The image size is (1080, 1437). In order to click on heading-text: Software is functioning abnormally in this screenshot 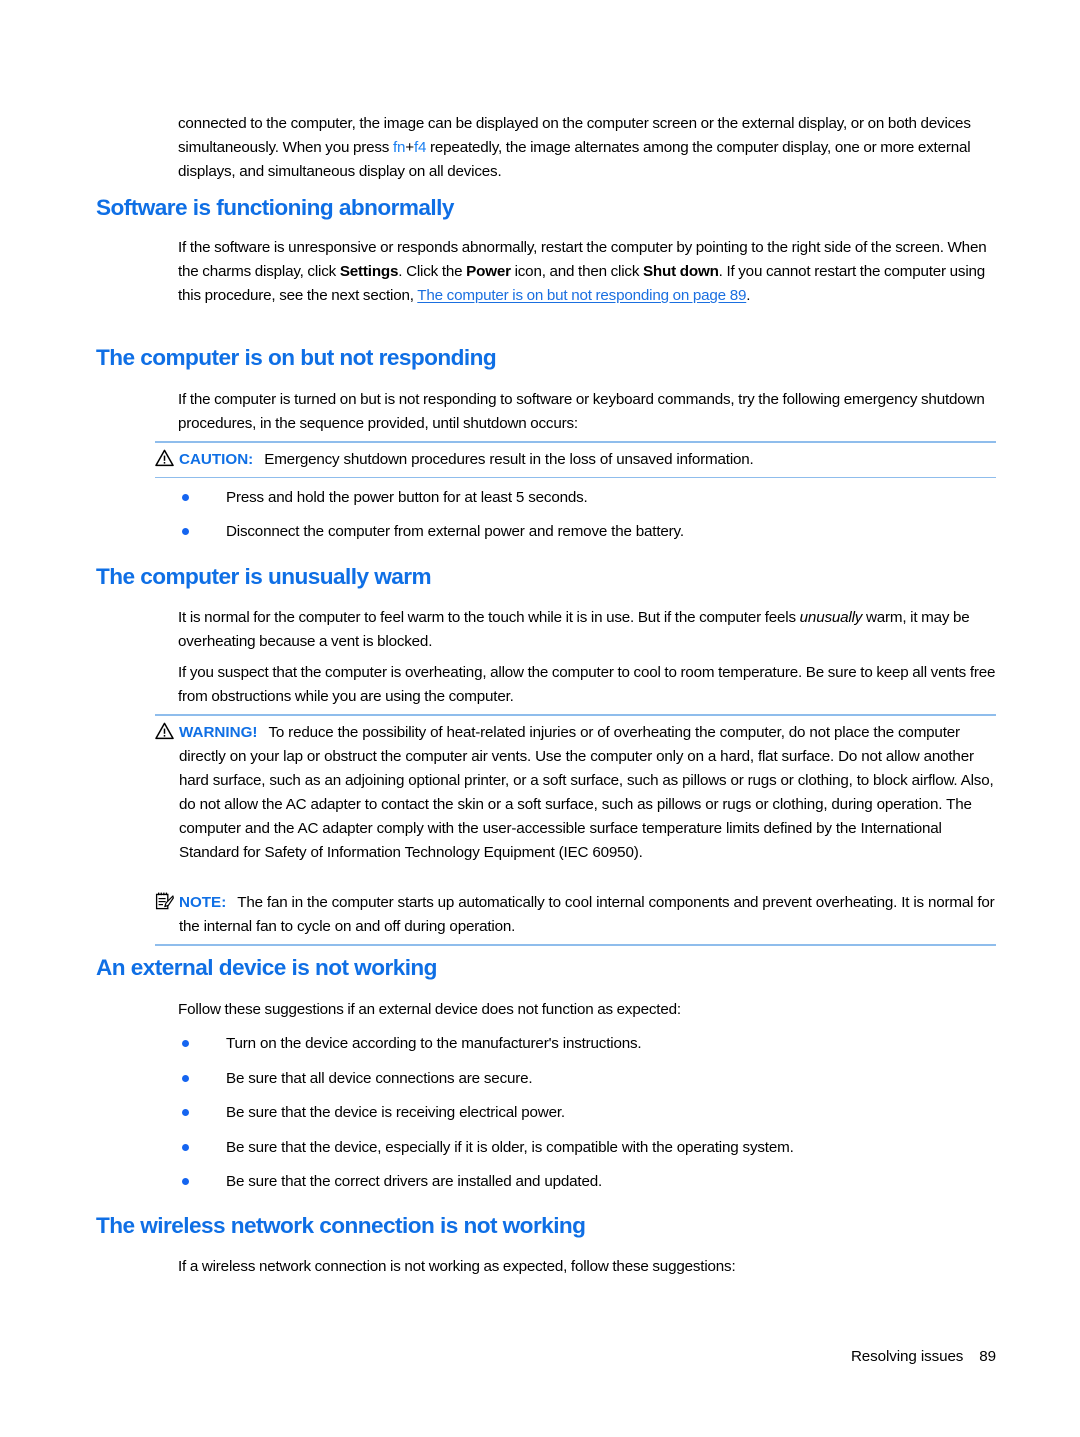, I will do `click(275, 207)`.